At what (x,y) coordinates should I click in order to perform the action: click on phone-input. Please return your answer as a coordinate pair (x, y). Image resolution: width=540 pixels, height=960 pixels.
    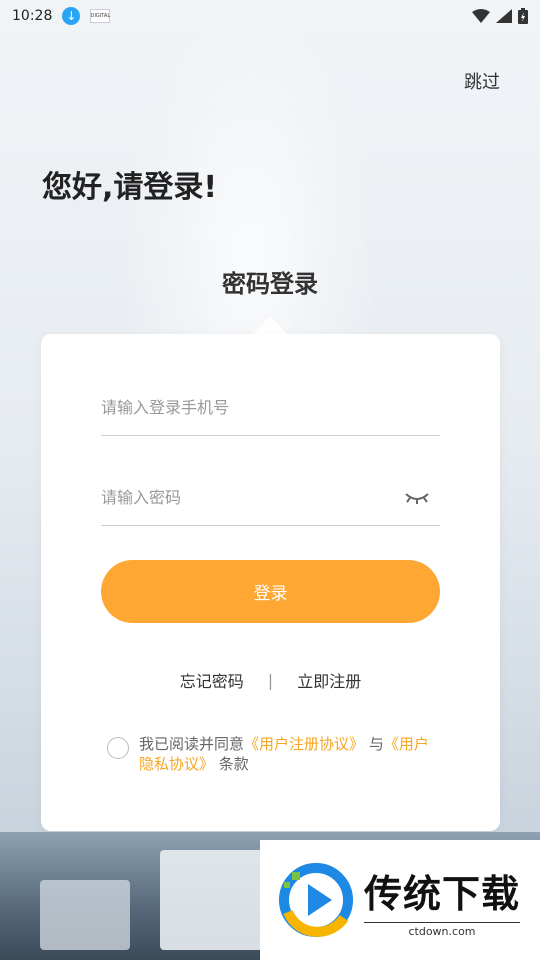
    Looking at the image, I should click on (270, 407).